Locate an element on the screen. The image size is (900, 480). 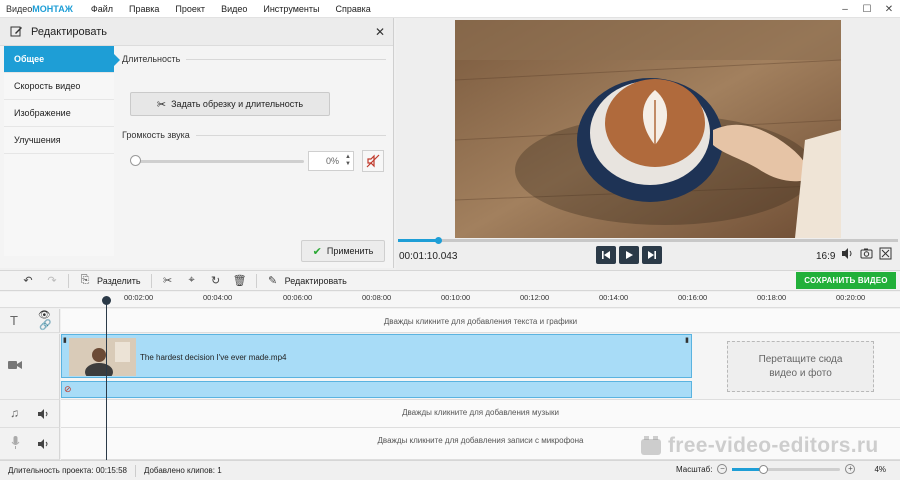
volume-icon is located at coordinates (847, 253).